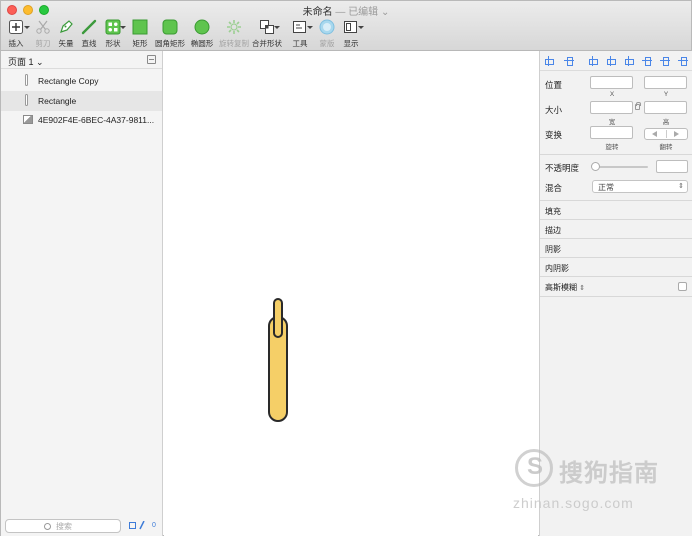 The width and height of the screenshot is (692, 536). Describe the element at coordinates (553, 230) in the screenshot. I see `border-section: 描边` at that location.